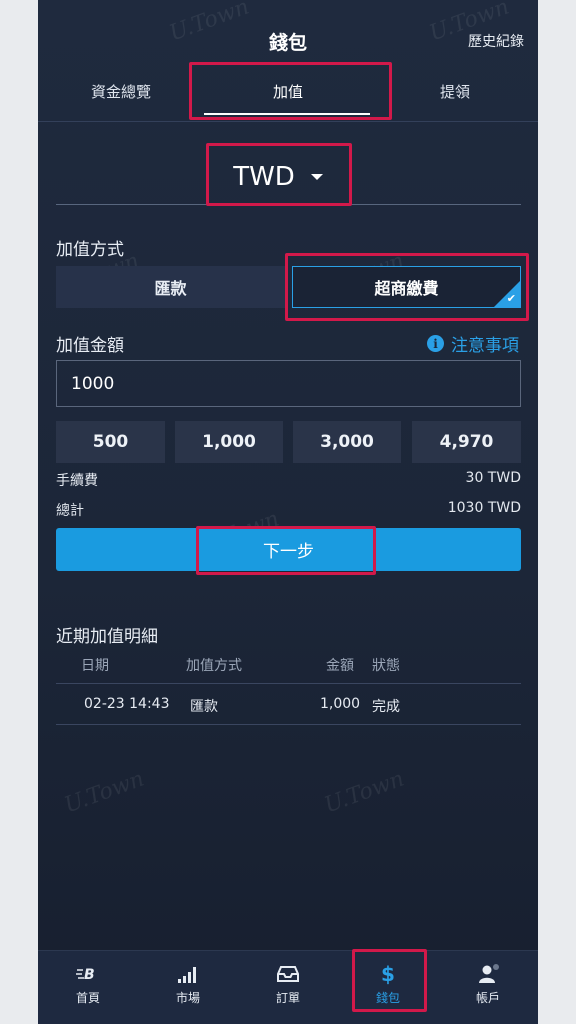 This screenshot has width=576, height=1024. I want to click on currency-selector: TWD, so click(278, 177).